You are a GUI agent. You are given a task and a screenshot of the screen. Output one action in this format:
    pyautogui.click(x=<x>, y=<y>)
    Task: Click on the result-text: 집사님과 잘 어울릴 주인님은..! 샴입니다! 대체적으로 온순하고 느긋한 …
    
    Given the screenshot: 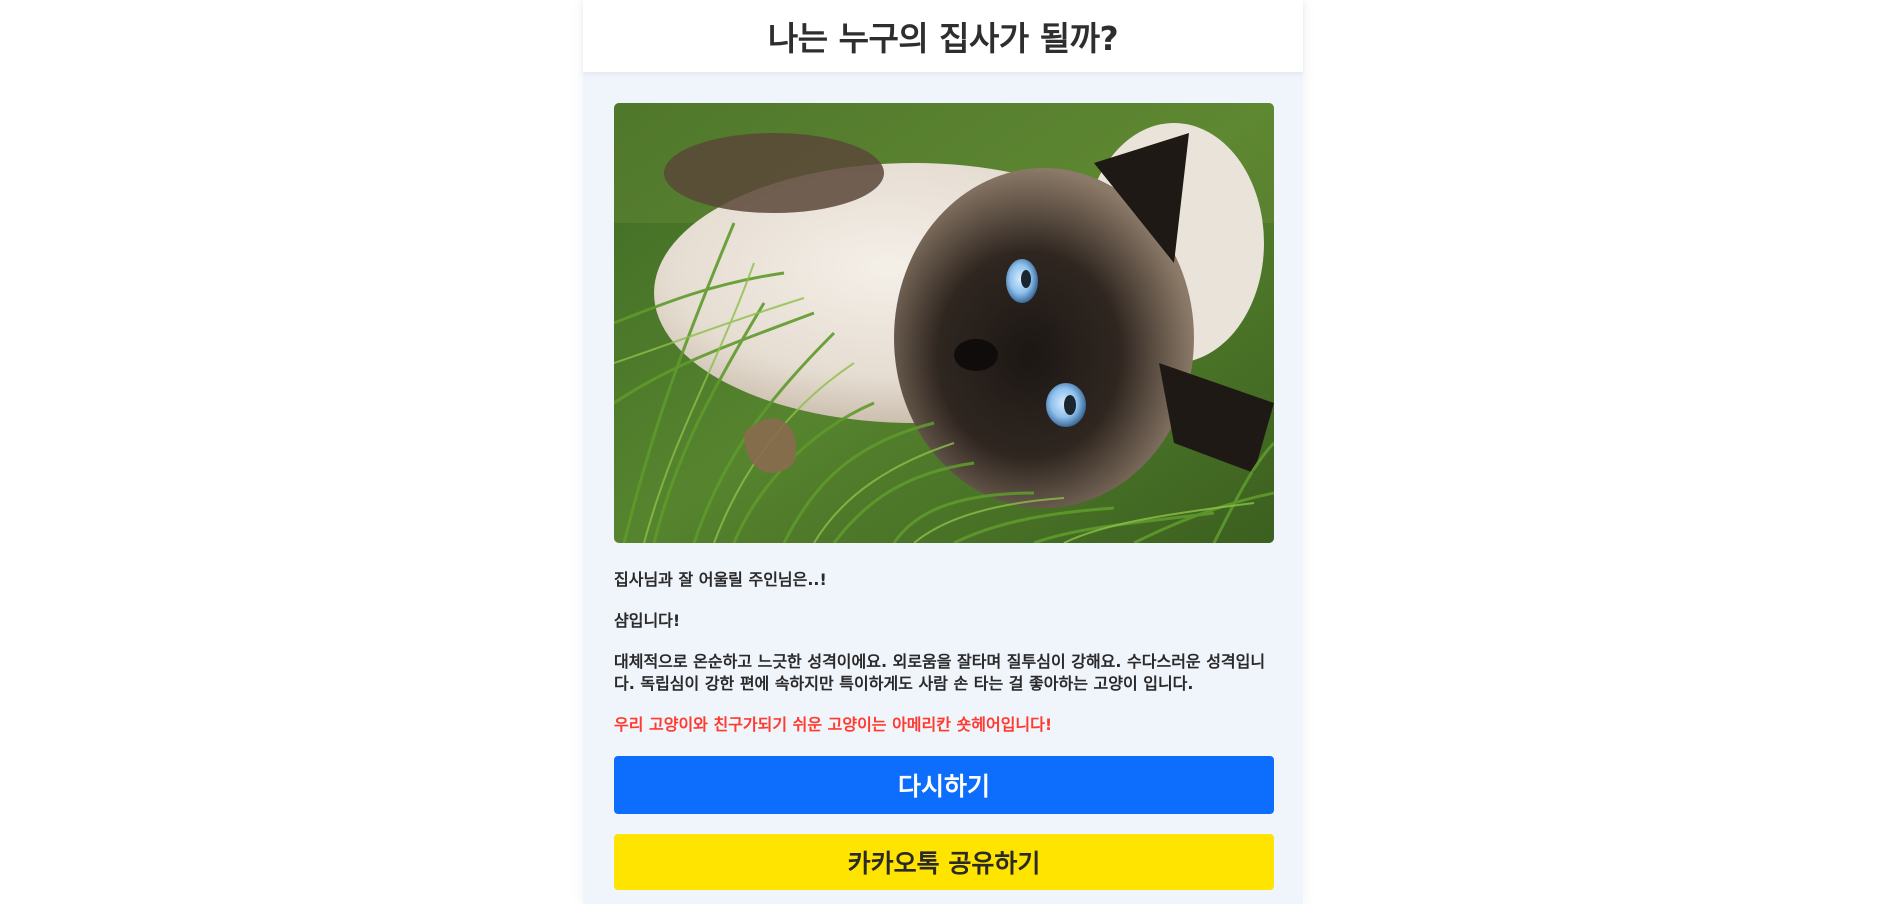 What is the action you would take?
    pyautogui.click(x=944, y=652)
    